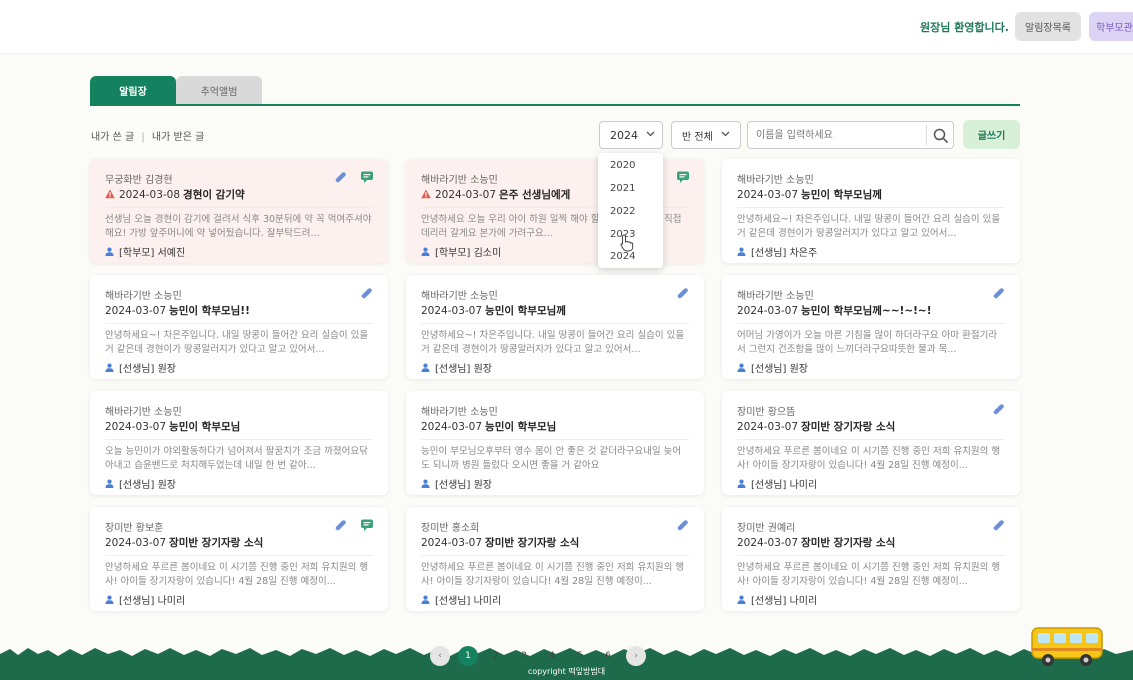 The height and width of the screenshot is (680, 1133). What do you see at coordinates (139, 180) in the screenshot?
I see `card-author: 무궁화반 김경현` at bounding box center [139, 180].